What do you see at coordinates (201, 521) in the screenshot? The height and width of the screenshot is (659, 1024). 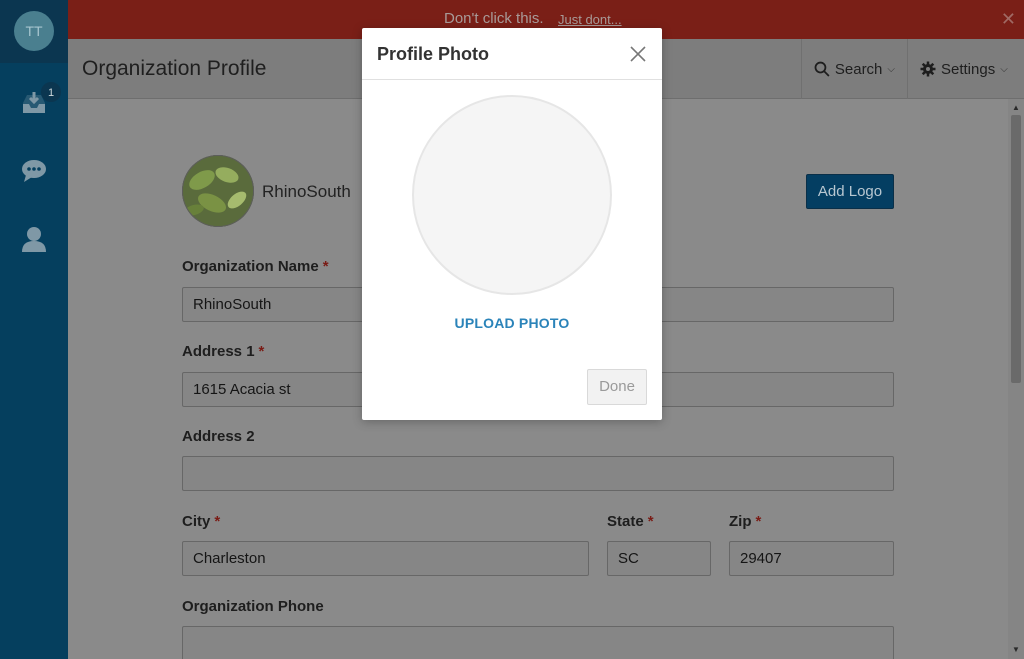 I see `city-label: City *` at bounding box center [201, 521].